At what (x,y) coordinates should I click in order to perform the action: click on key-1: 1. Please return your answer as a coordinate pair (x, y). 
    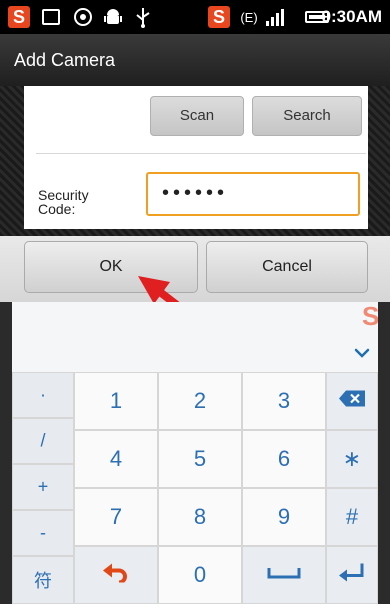
    Looking at the image, I should click on (116, 401).